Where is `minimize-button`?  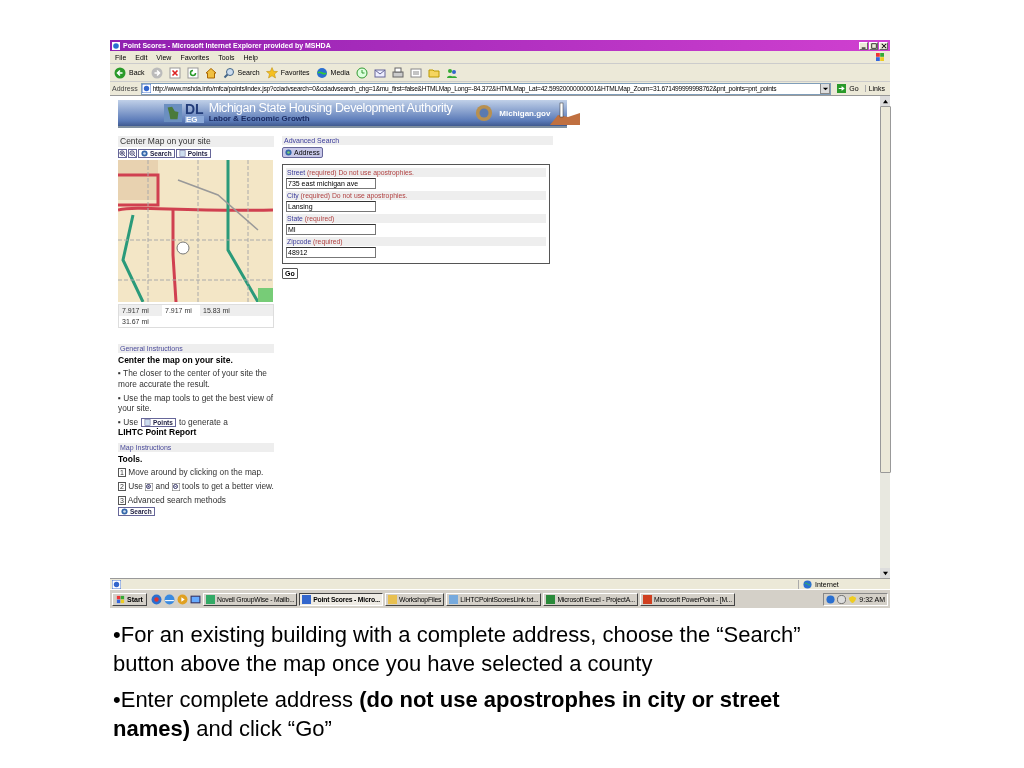 minimize-button is located at coordinates (863, 45).